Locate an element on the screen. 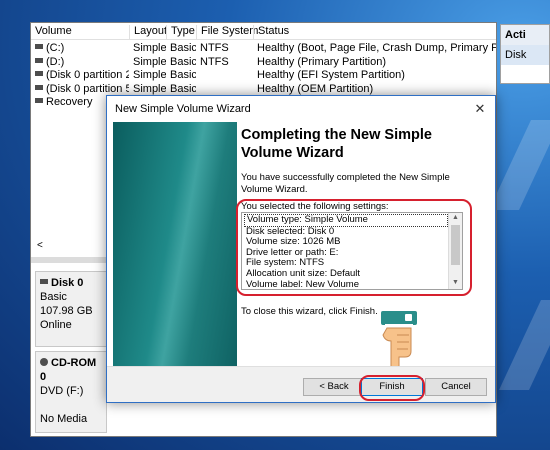  settings-highlight-annotation is located at coordinates (354, 247).